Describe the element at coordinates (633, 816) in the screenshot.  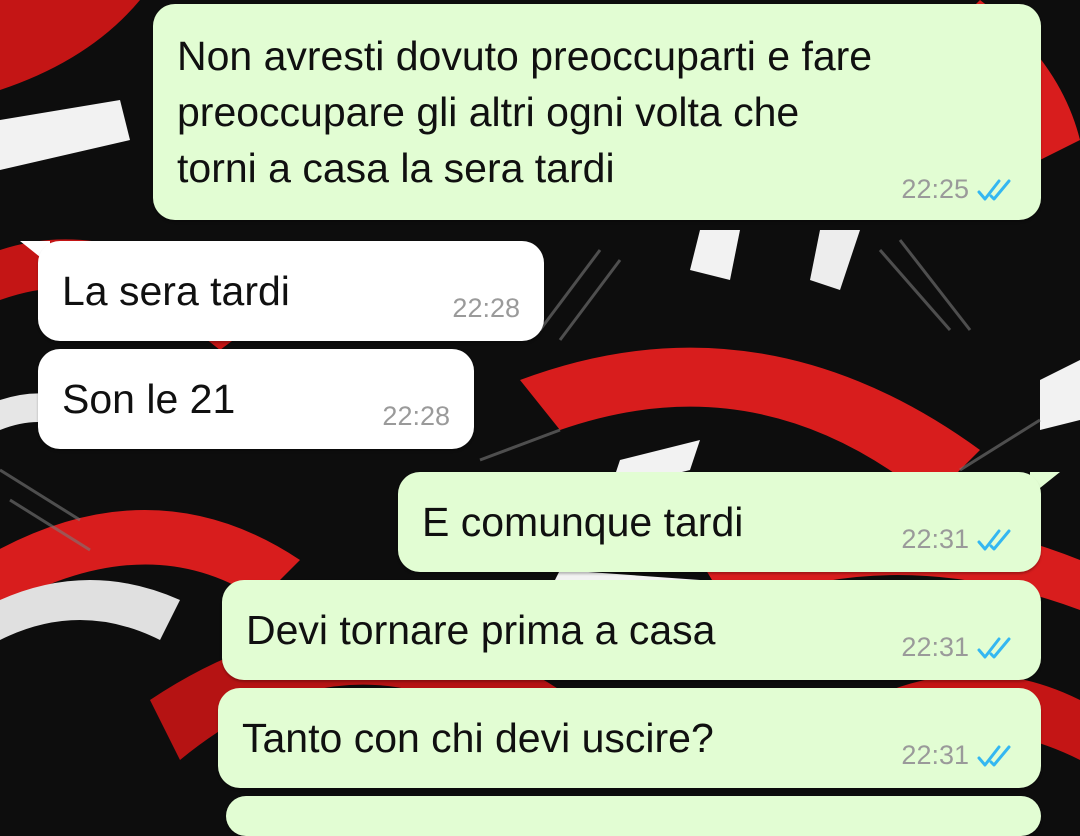
I see `outgoing-message-partial` at that location.